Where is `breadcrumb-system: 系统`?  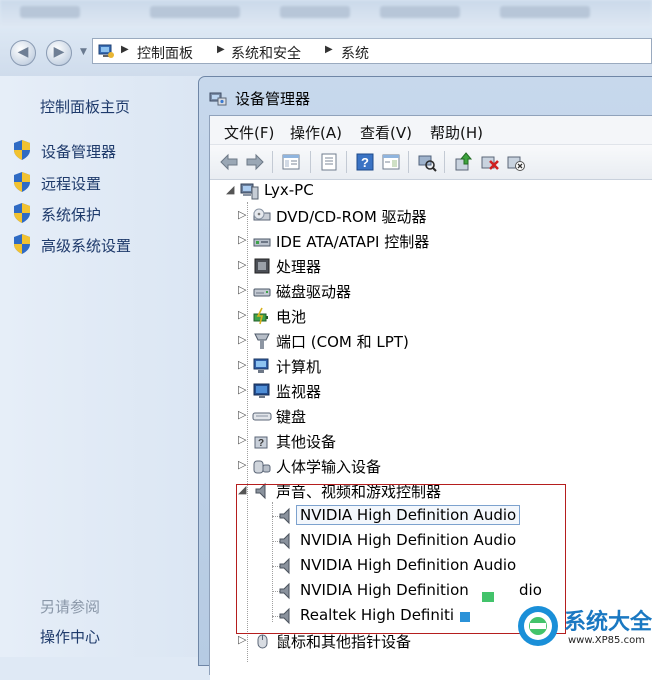
breadcrumb-system: 系统 is located at coordinates (355, 53).